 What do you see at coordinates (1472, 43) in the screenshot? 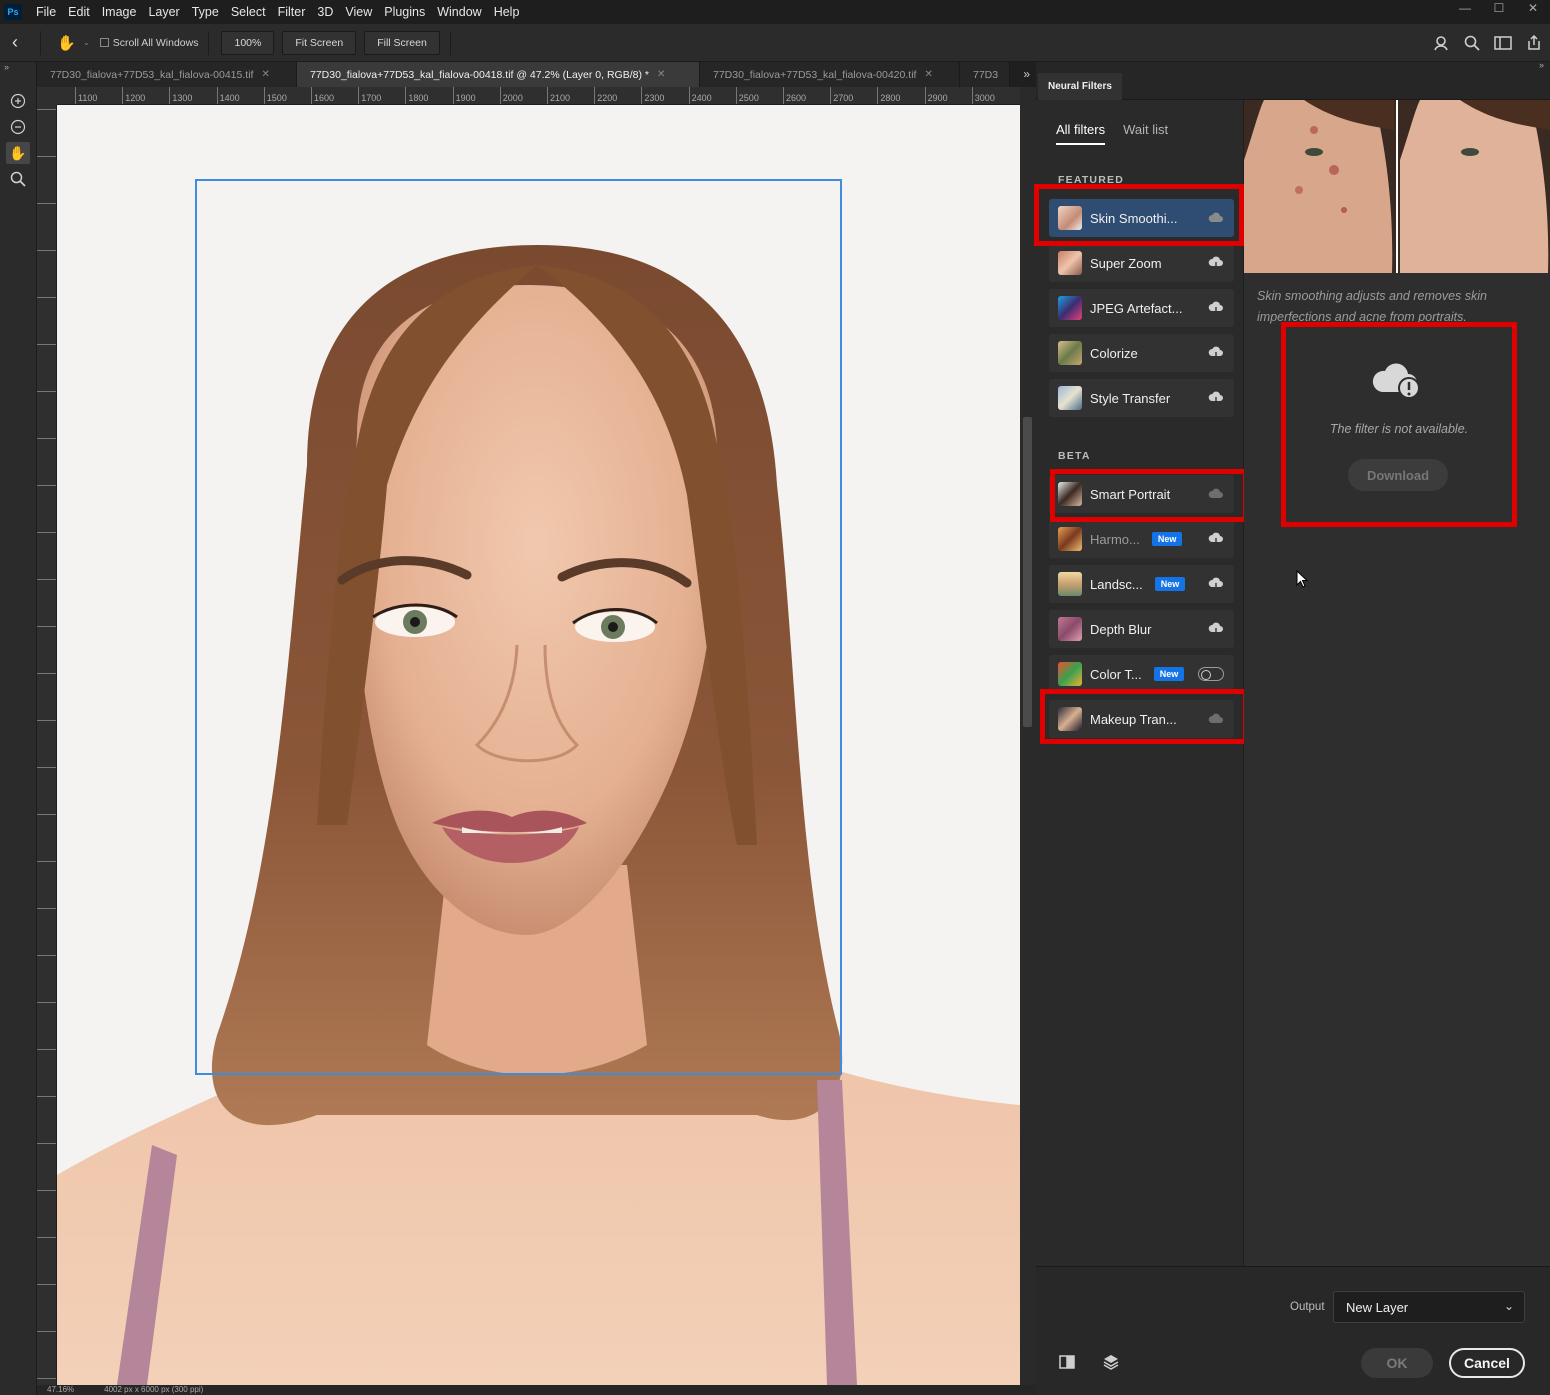
I see `search-icon` at bounding box center [1472, 43].